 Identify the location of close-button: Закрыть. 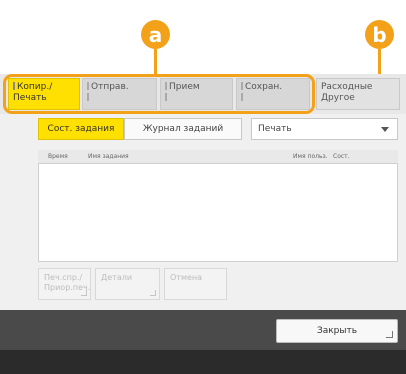
(337, 331).